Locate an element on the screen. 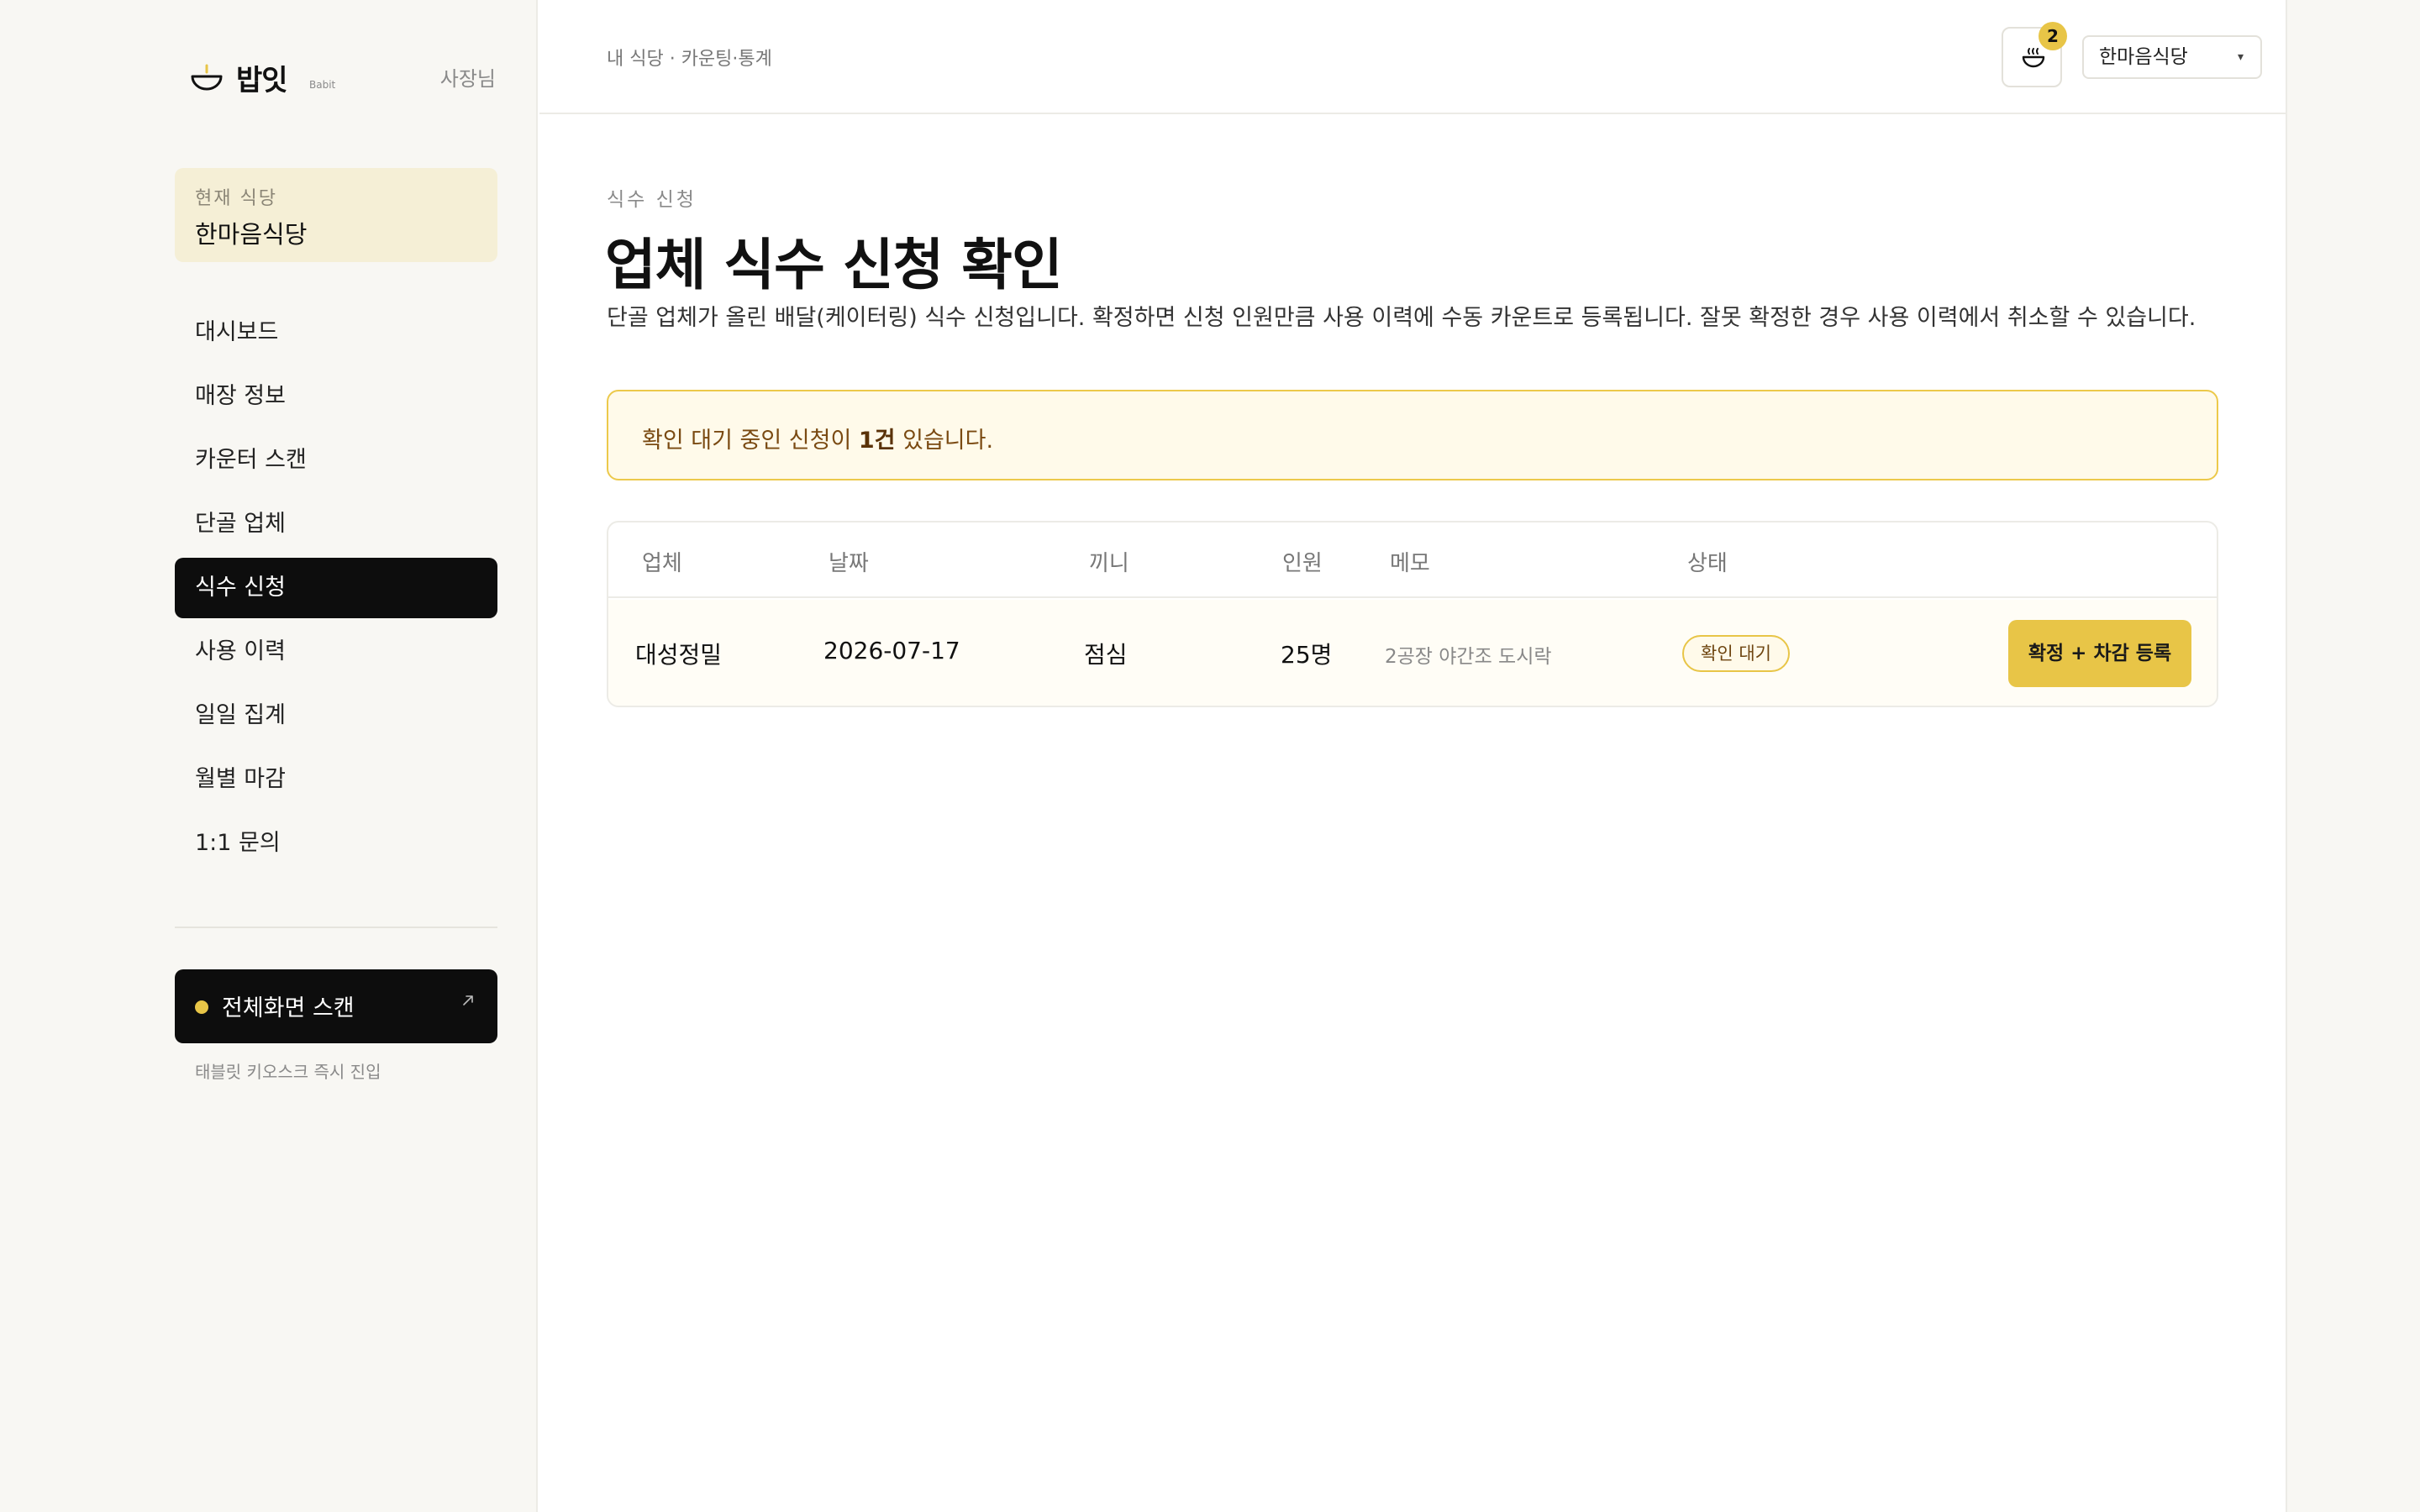  sidebar-item-counter-scan: 카운터 스캔 is located at coordinates (336, 460).